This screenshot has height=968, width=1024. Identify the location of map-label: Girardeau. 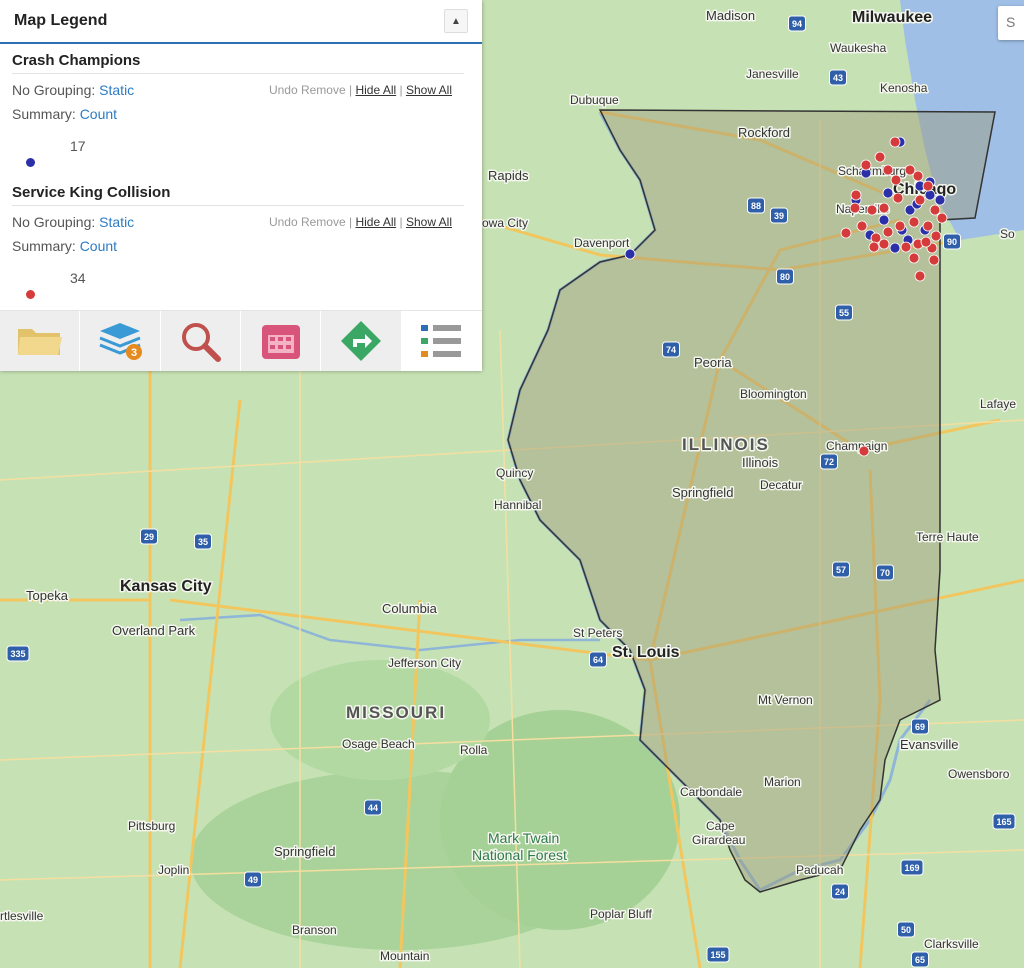
(718, 840).